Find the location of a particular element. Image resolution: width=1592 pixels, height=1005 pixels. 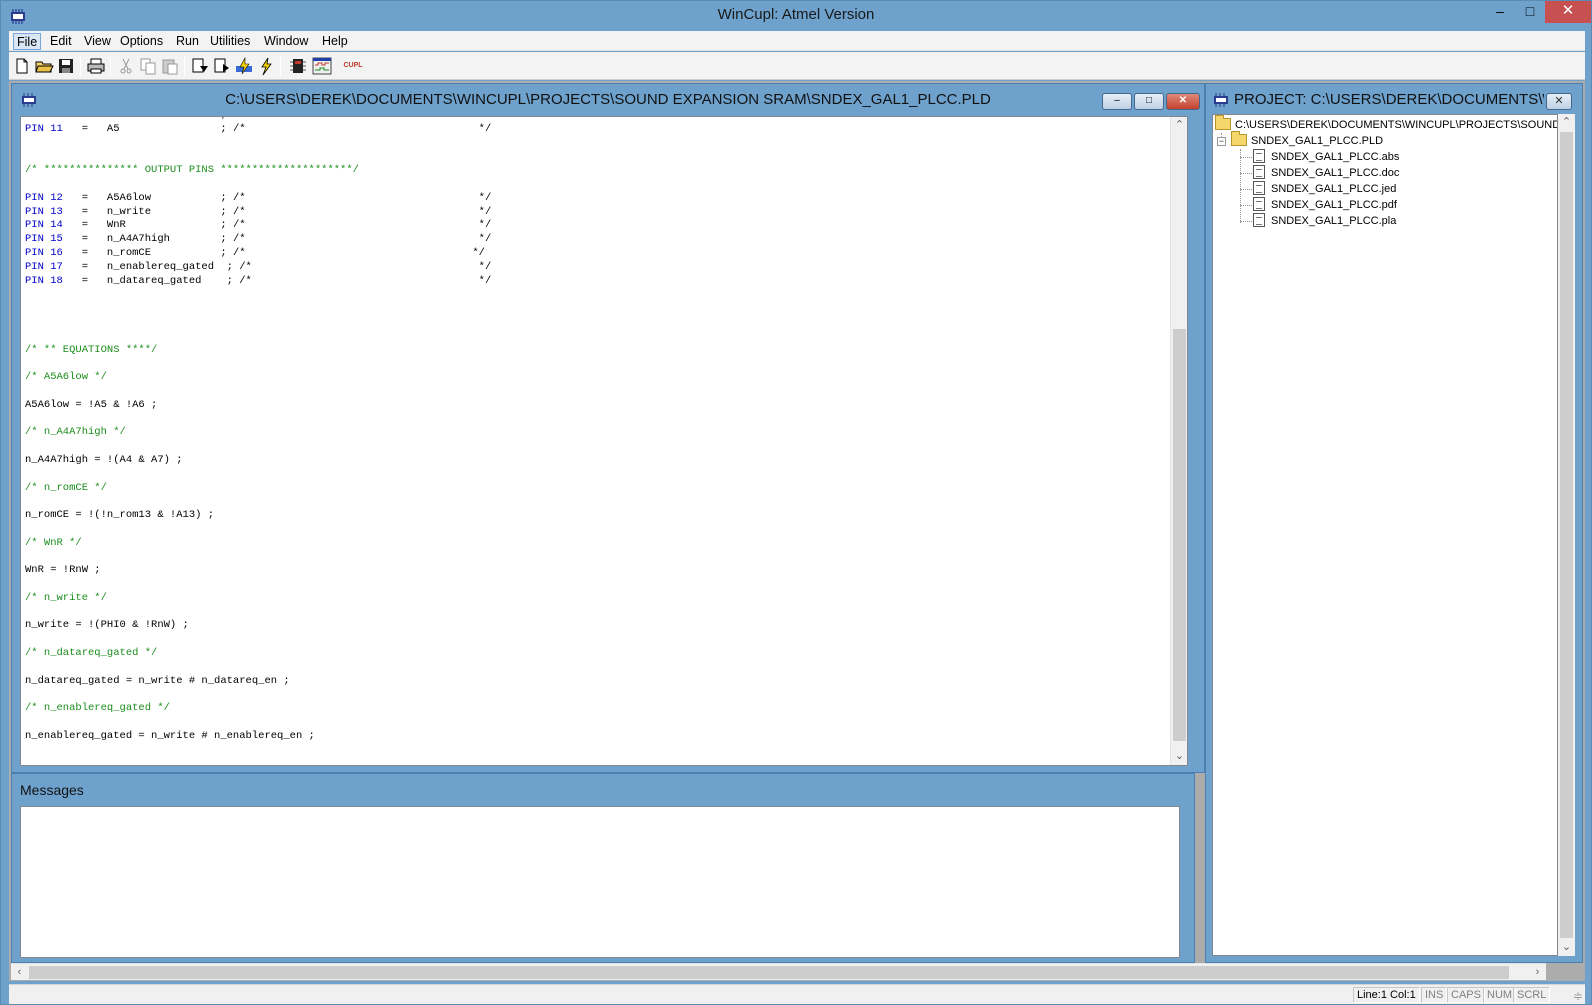

menu-window: Window is located at coordinates (286, 41).